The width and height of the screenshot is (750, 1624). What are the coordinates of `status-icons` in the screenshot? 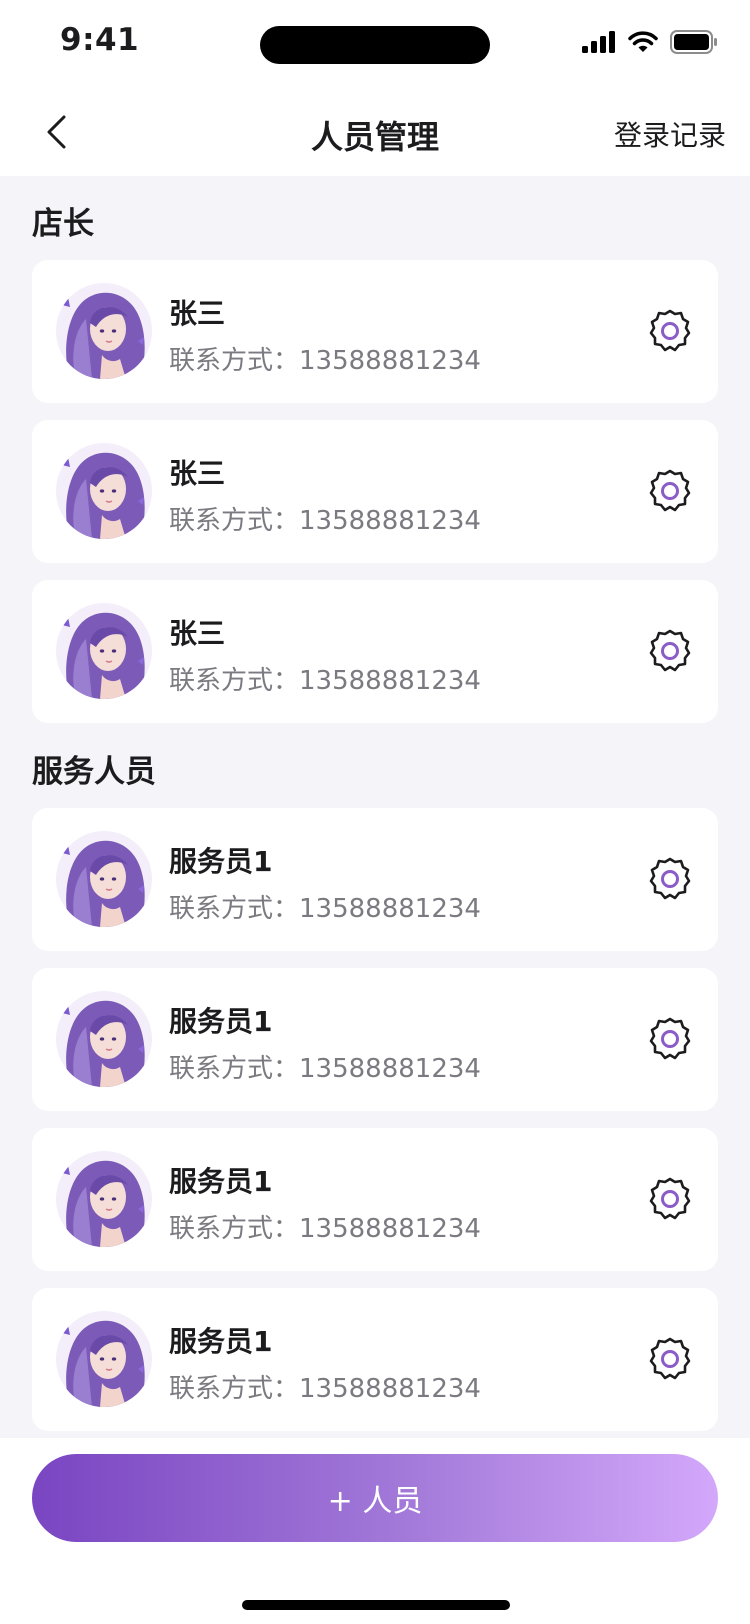 It's located at (650, 42).